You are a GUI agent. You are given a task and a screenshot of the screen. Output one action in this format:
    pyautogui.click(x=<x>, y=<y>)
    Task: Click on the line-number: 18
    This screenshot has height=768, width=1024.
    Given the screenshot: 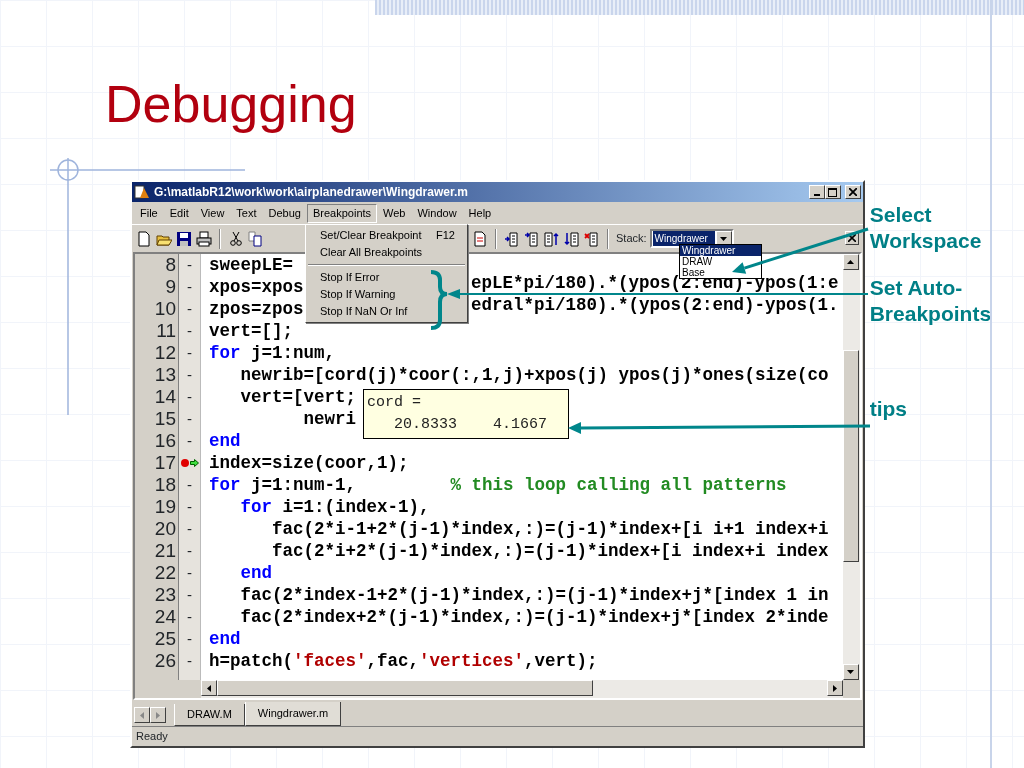 What is the action you would take?
    pyautogui.click(x=165, y=485)
    